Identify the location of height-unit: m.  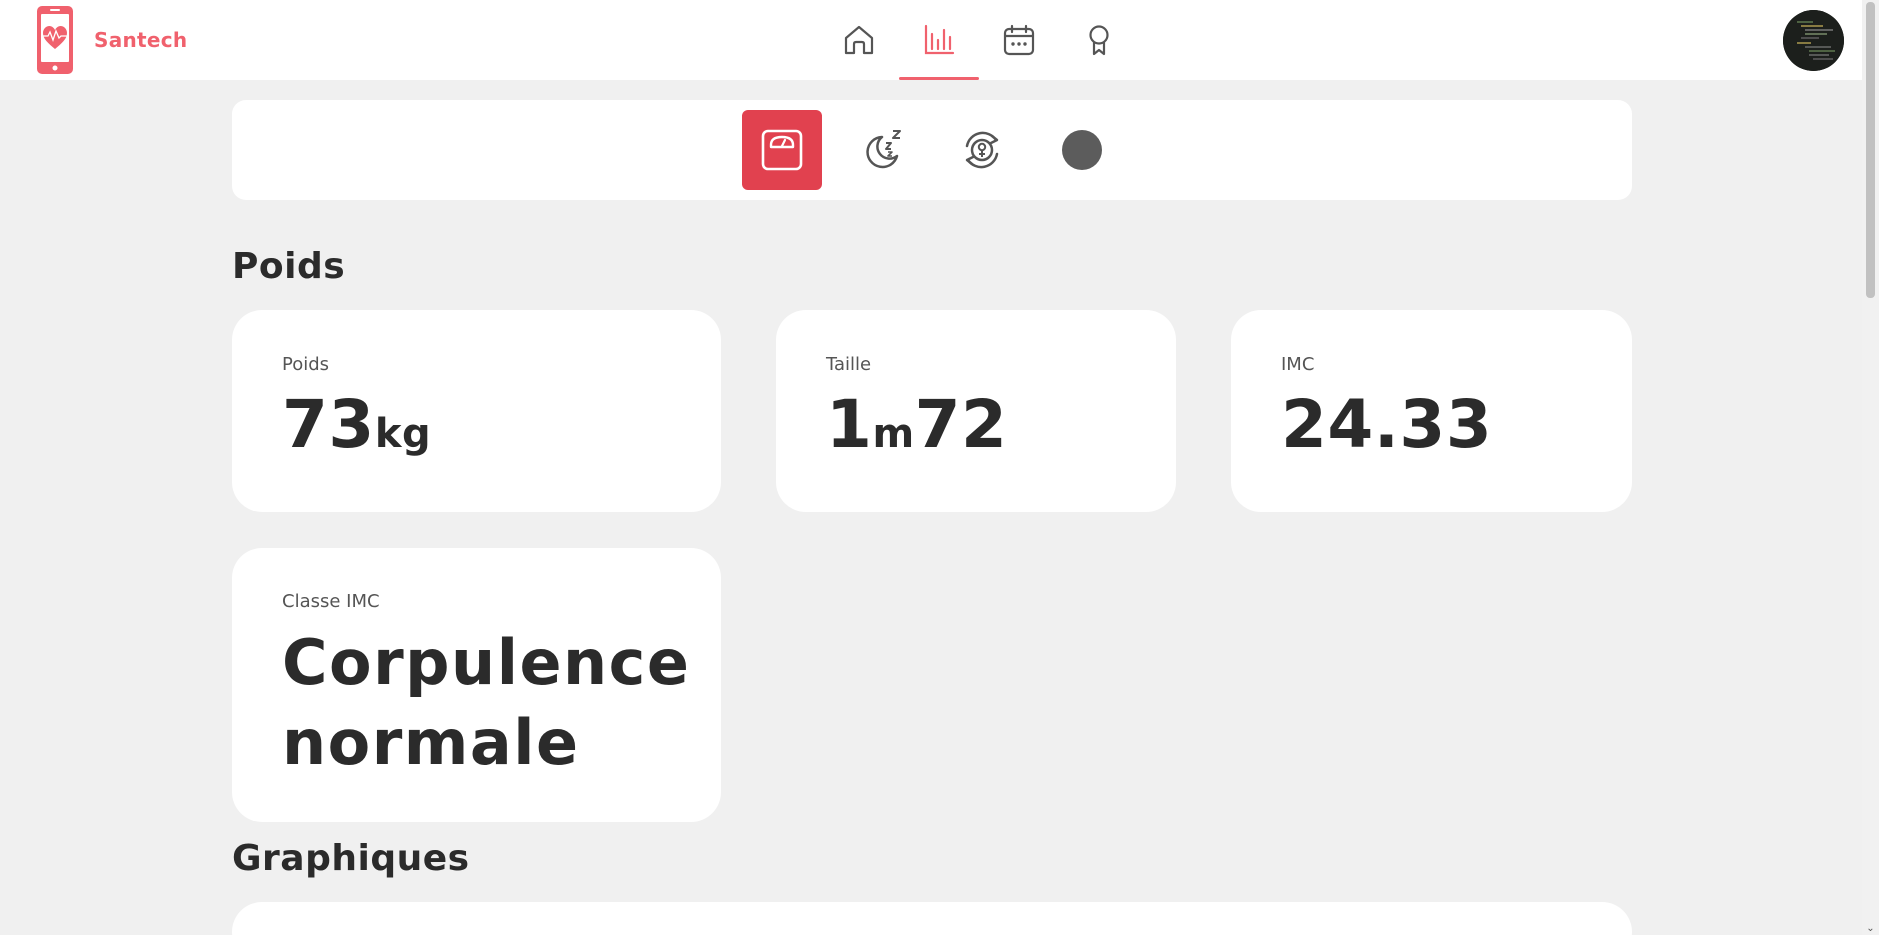
(893, 434).